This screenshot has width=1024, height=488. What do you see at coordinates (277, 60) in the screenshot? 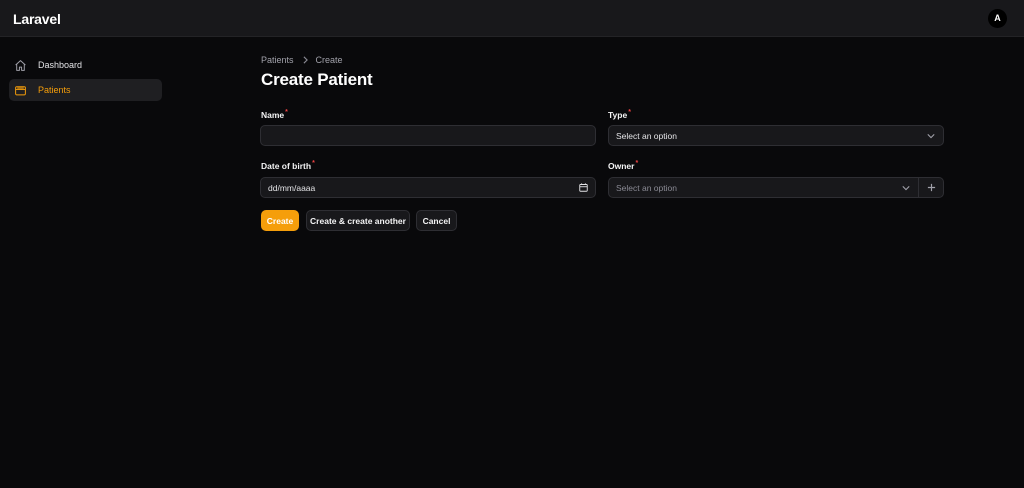
I see `breadcrumb-parent-link: Patients` at bounding box center [277, 60].